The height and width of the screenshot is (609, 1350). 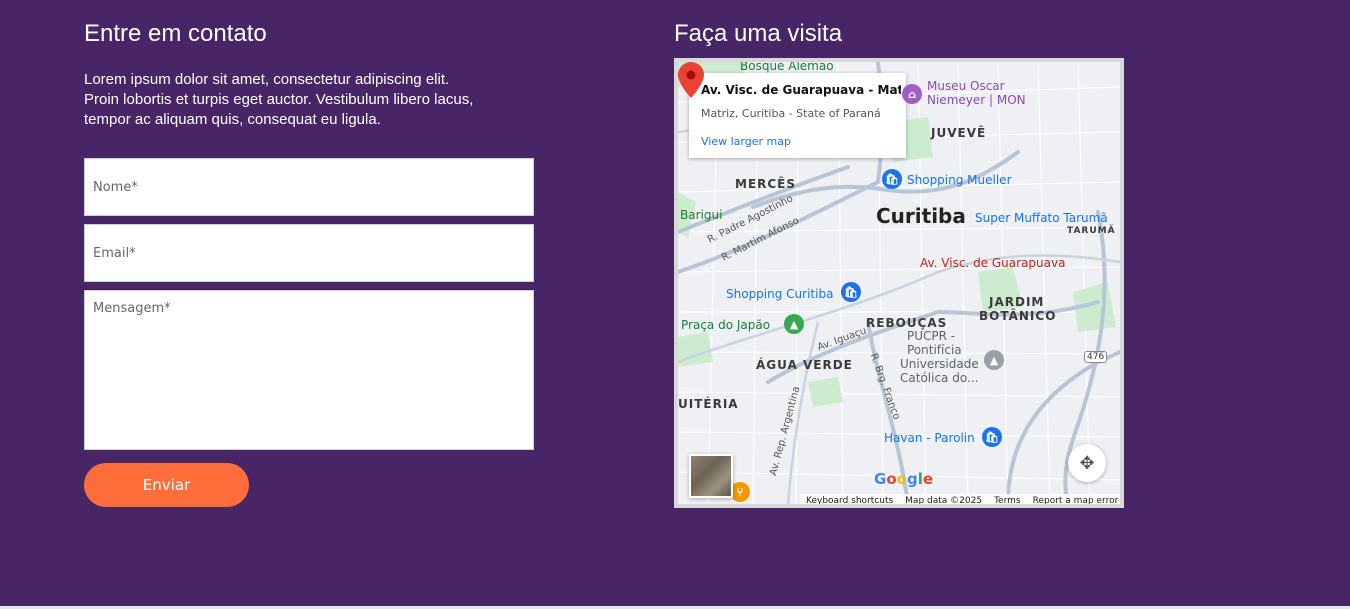 I want to click on map-camera-control-button: ✥, so click(x=1087, y=463).